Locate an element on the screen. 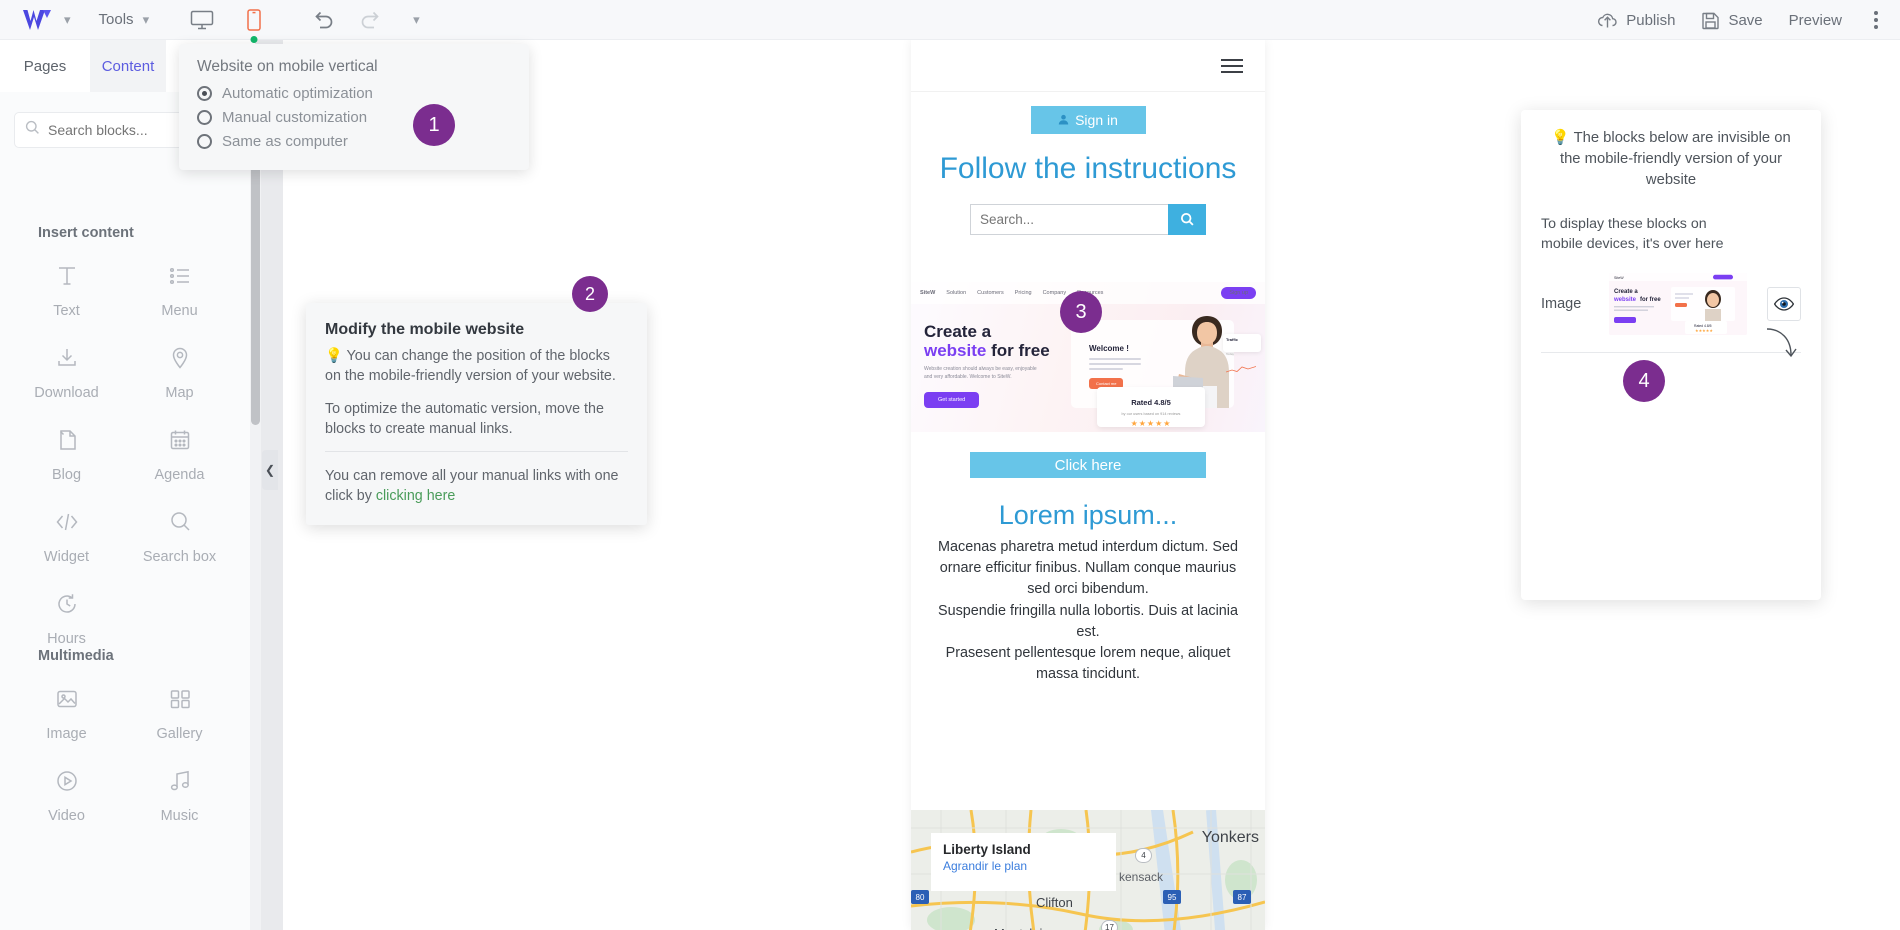  promo-nav-item: Customers is located at coordinates (990, 293).